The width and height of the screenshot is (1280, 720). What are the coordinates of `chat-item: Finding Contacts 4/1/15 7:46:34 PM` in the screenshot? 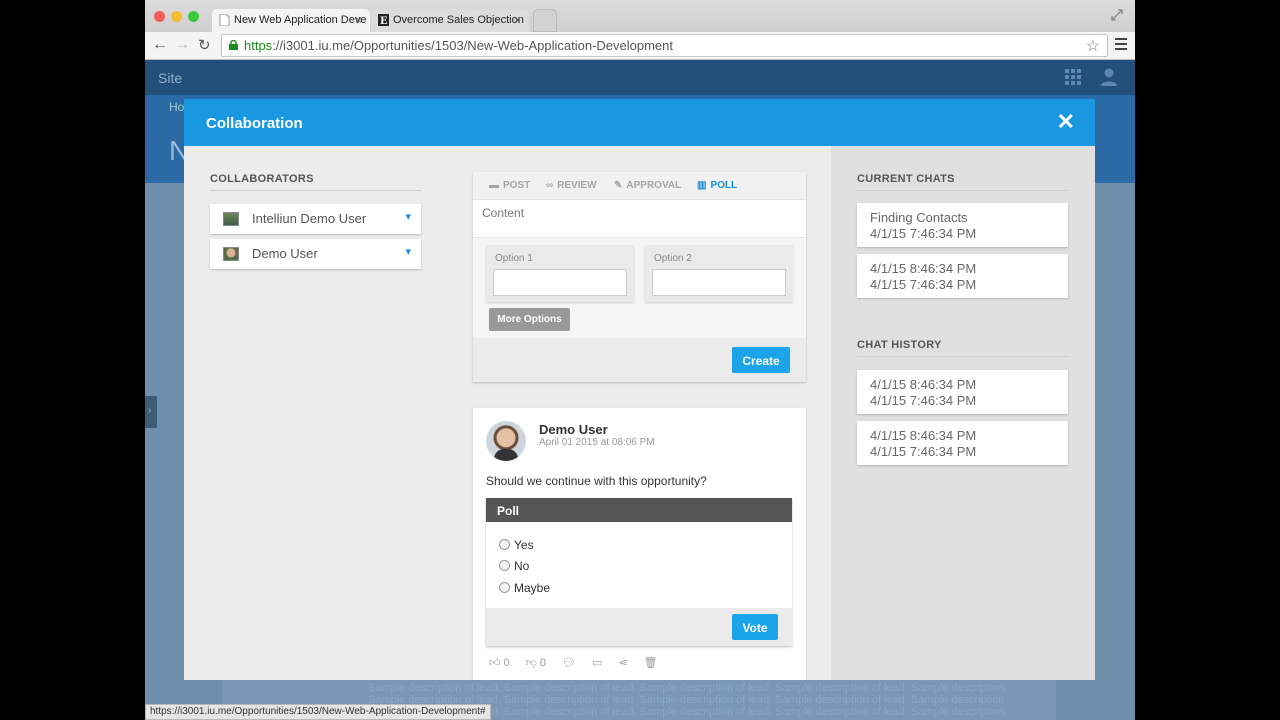 It's located at (962, 225).